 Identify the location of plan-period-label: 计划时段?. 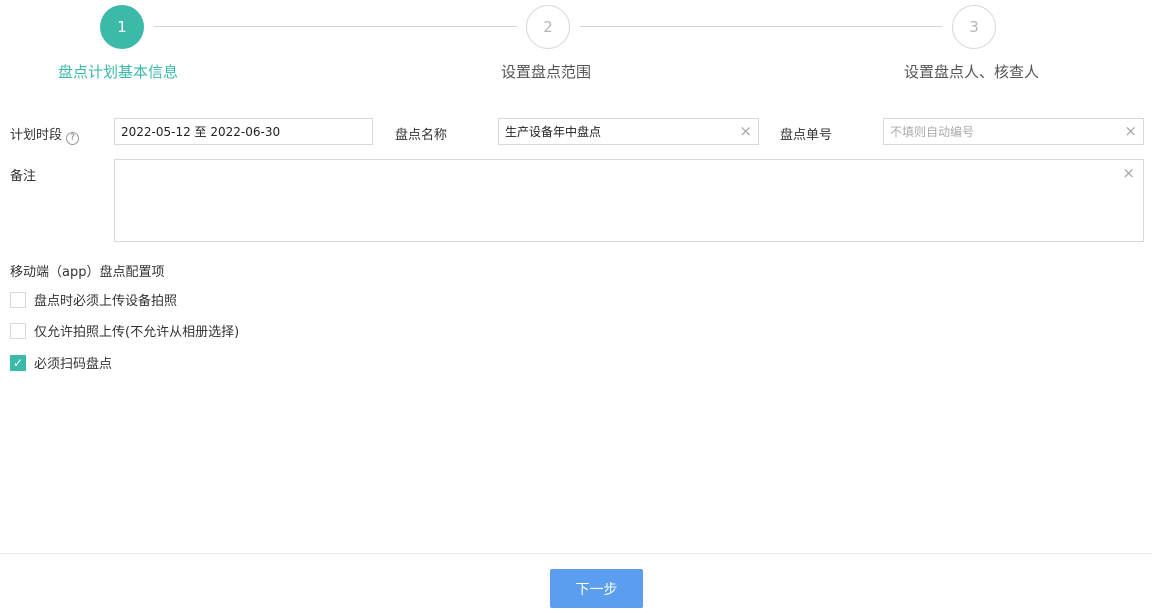
(45, 134).